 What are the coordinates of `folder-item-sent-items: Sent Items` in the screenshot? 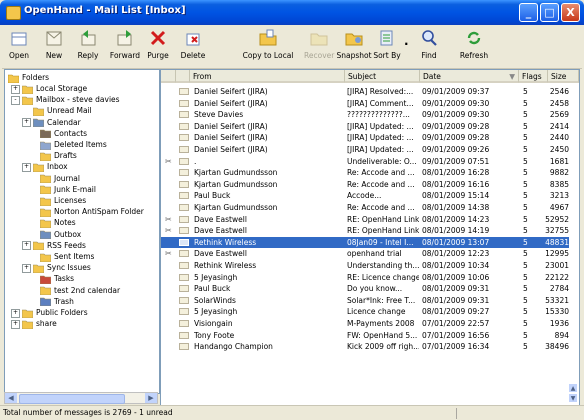 It's located at (61, 256).